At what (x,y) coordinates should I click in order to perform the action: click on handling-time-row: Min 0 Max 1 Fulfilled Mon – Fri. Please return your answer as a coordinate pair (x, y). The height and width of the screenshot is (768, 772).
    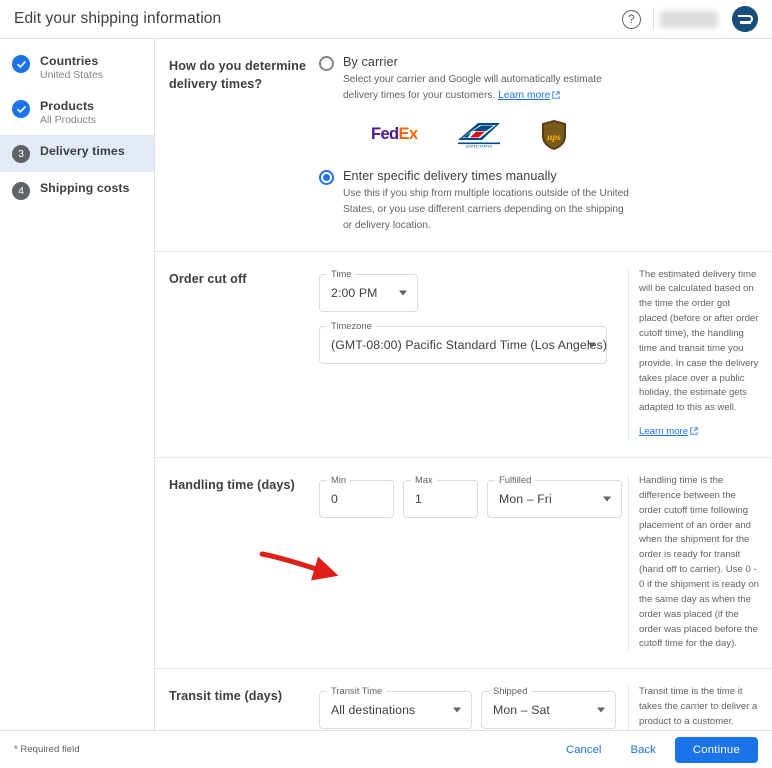
    Looking at the image, I should click on (473, 496).